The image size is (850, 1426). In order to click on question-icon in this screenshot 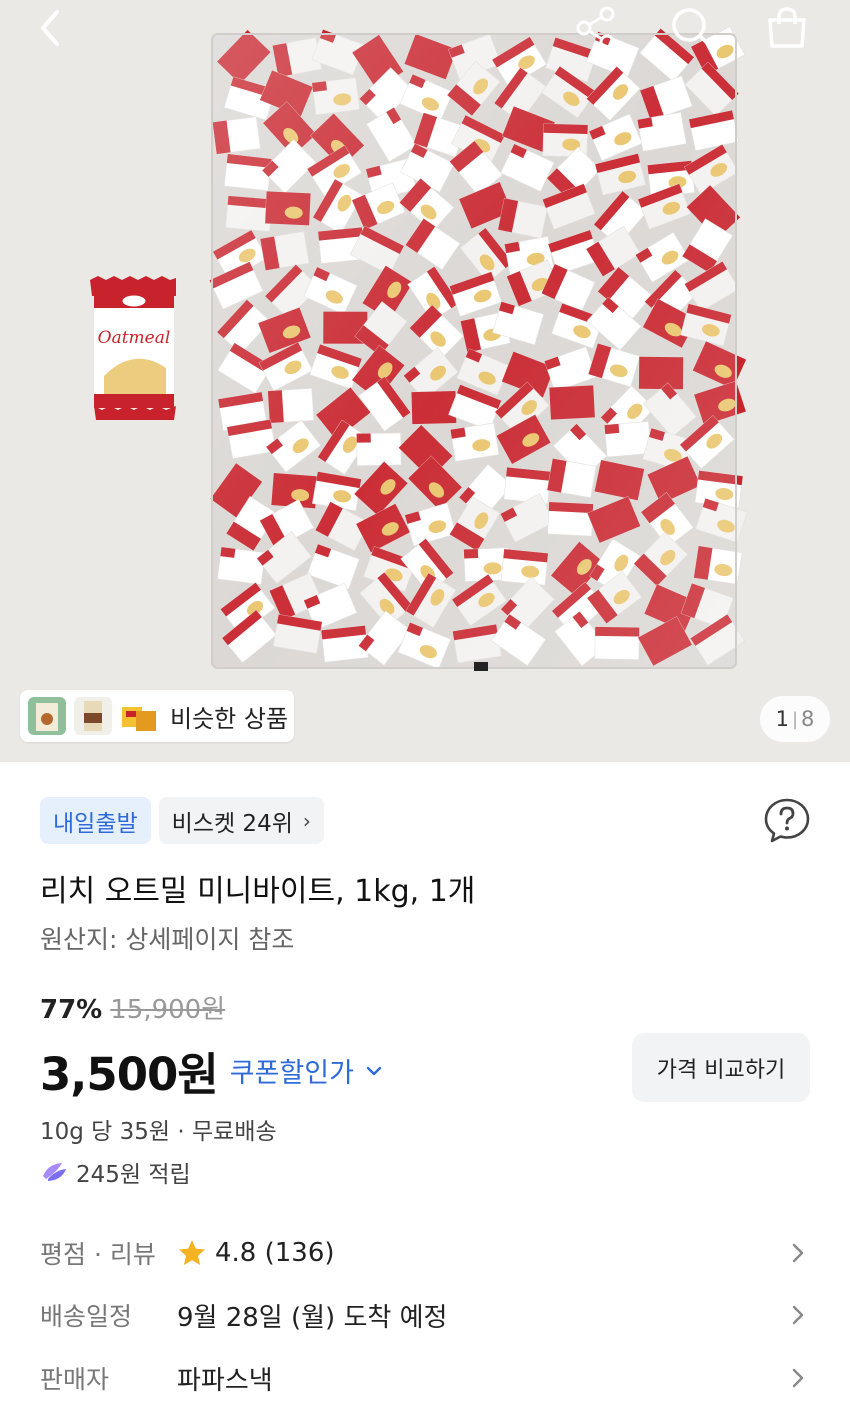, I will do `click(787, 820)`.